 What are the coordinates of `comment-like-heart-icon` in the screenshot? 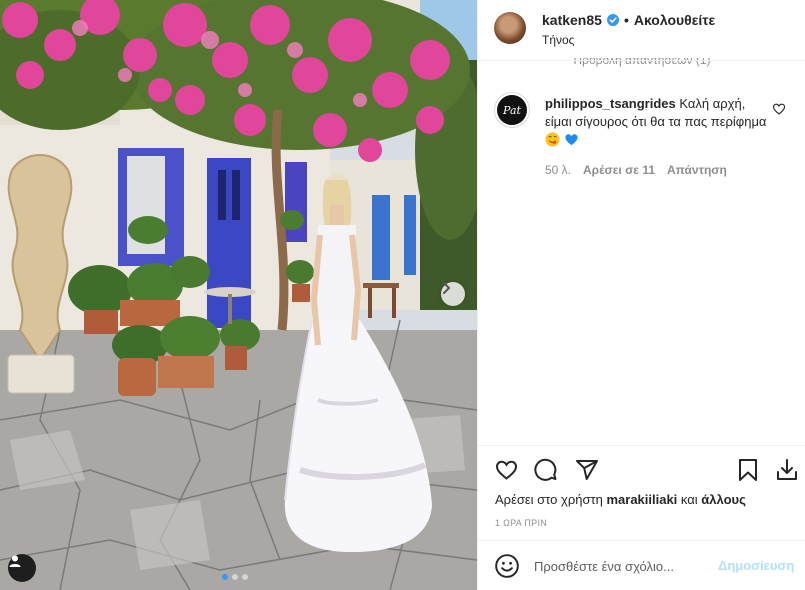 It's located at (779, 109).